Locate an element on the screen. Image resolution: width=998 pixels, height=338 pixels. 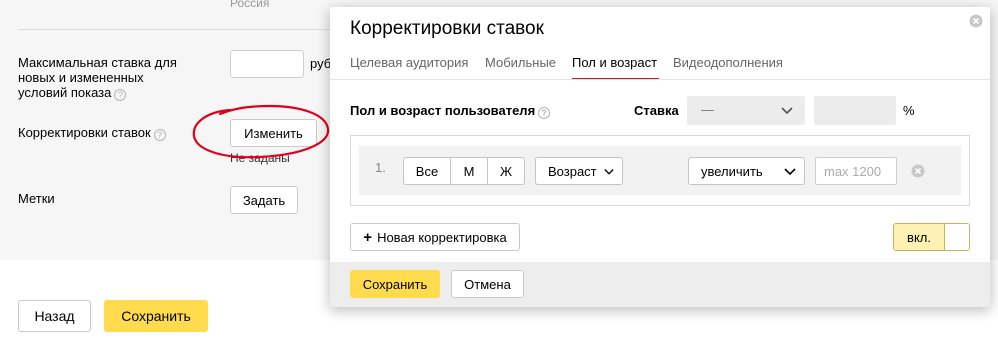
close-icon is located at coordinates (976, 21).